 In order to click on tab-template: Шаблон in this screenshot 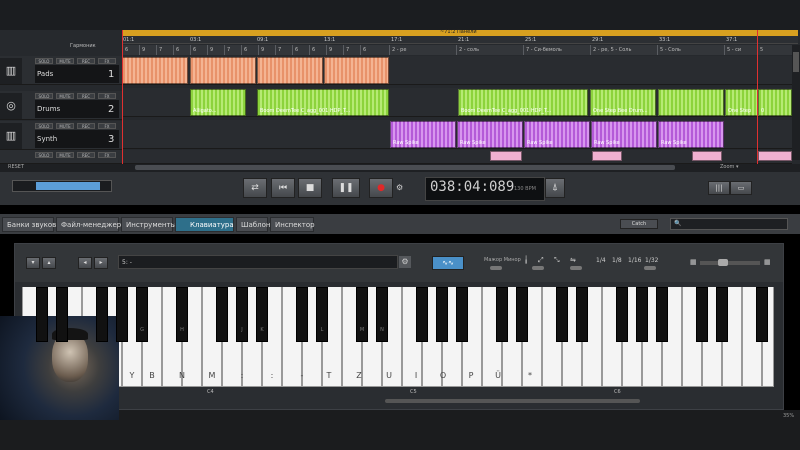, I will do `click(253, 224)`.